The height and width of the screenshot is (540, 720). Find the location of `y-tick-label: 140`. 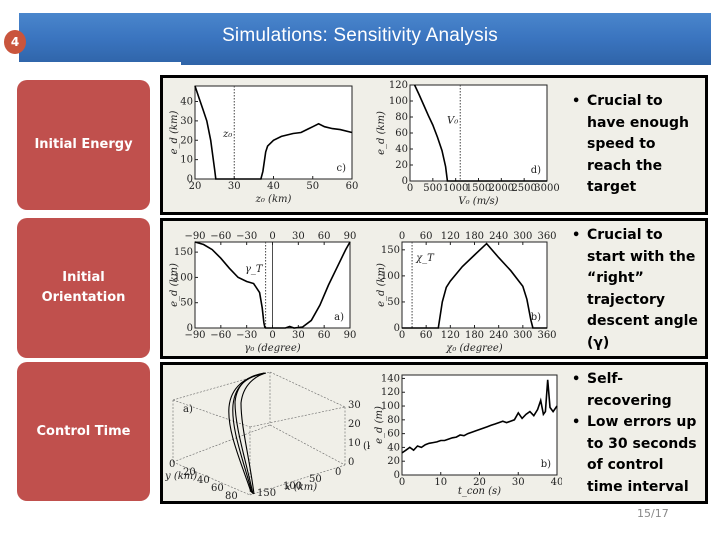

y-tick-label: 140 is located at coordinates (390, 378).